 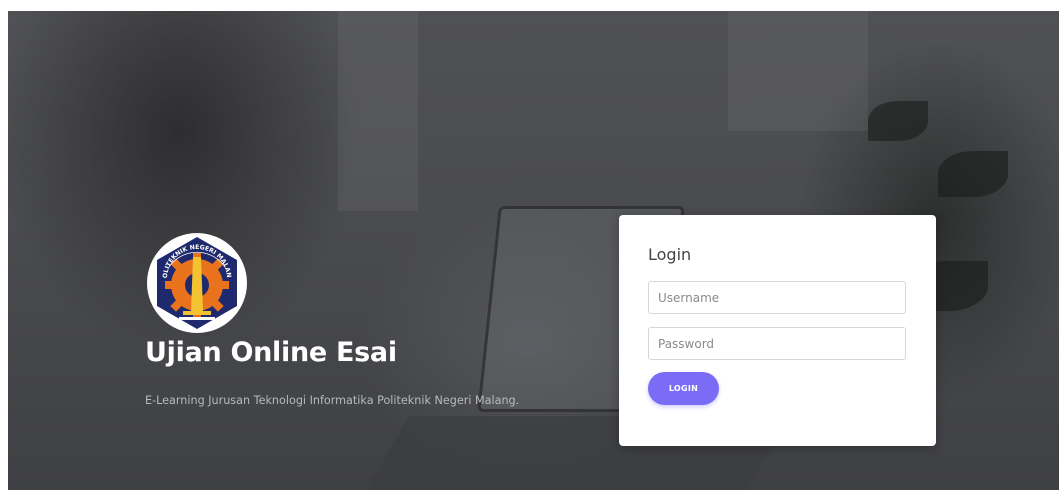 I want to click on login-title: Login, so click(x=670, y=254).